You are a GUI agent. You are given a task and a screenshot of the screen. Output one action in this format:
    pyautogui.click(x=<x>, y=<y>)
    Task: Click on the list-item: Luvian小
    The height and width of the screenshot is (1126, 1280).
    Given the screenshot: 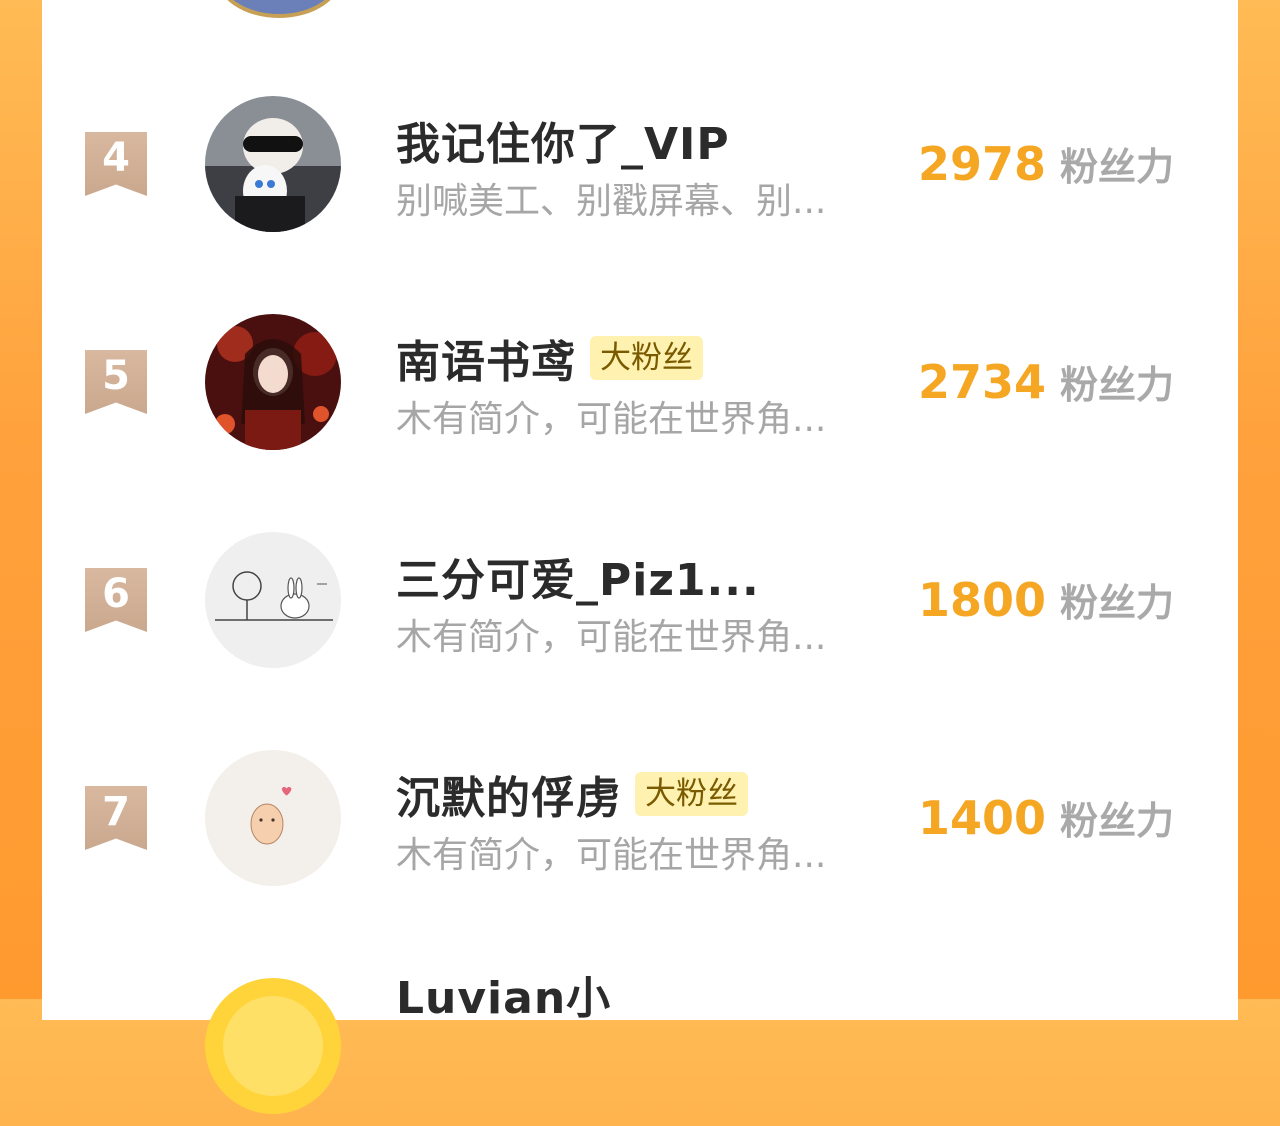 What is the action you would take?
    pyautogui.click(x=640, y=1036)
    